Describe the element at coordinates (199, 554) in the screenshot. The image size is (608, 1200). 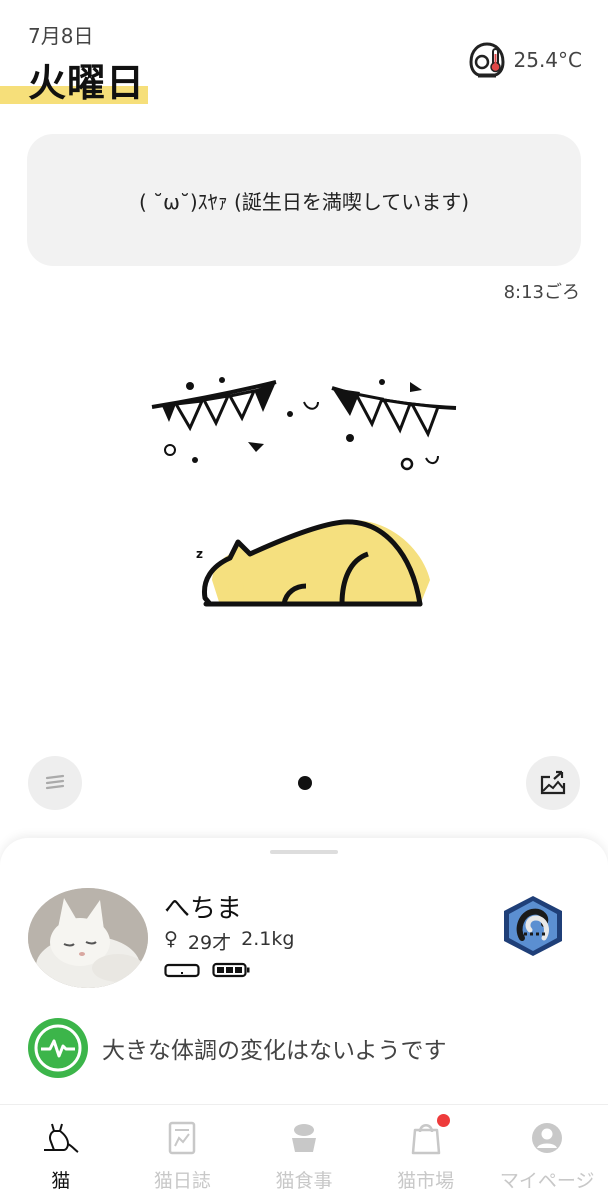
I see `svg-text: z` at that location.